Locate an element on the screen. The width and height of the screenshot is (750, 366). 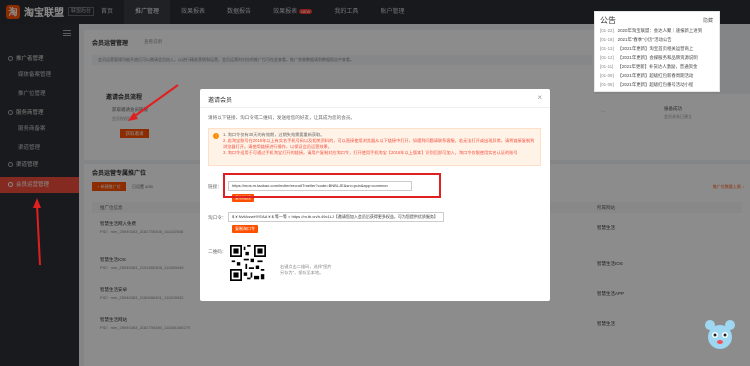
announcement-date: [01-12] is located at coordinates (607, 57).